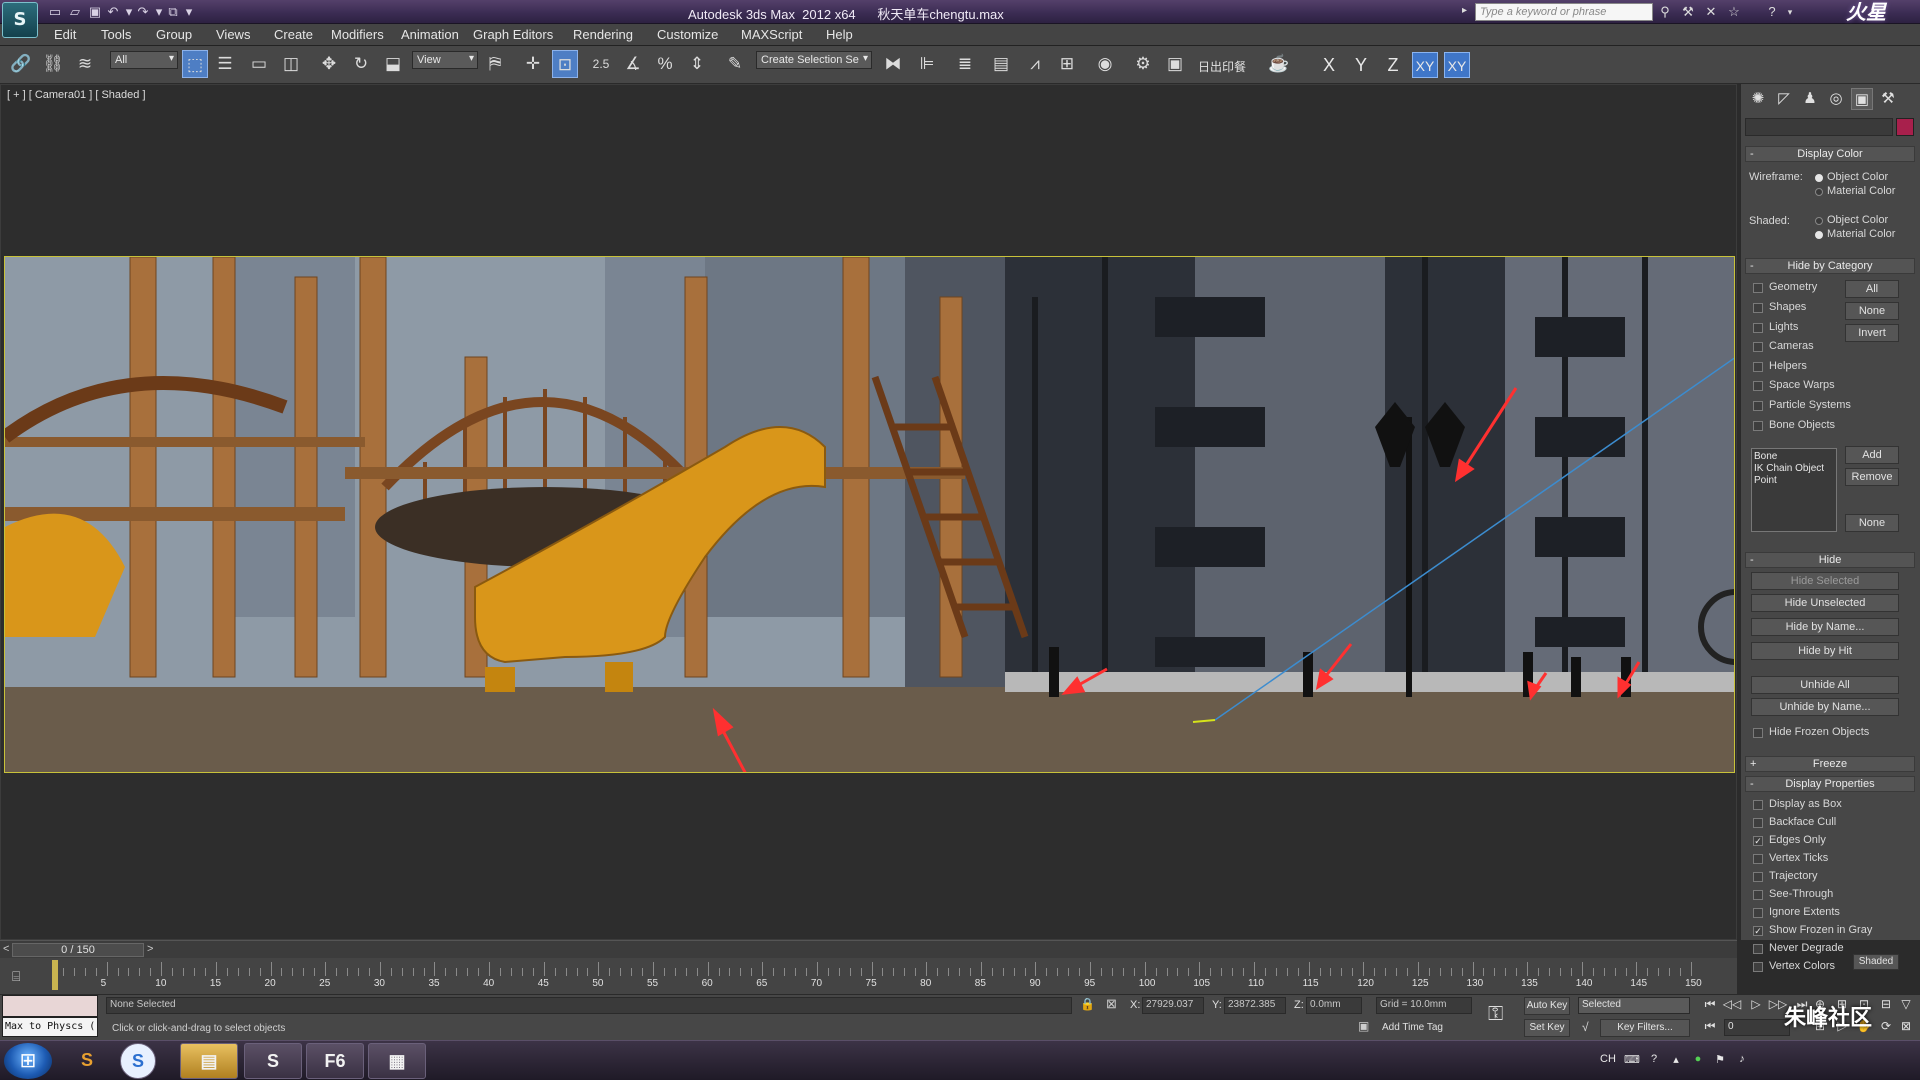 The image size is (1920, 1080). What do you see at coordinates (1632, 1059) in the screenshot?
I see `tray-keyboard-icon: ⌨` at bounding box center [1632, 1059].